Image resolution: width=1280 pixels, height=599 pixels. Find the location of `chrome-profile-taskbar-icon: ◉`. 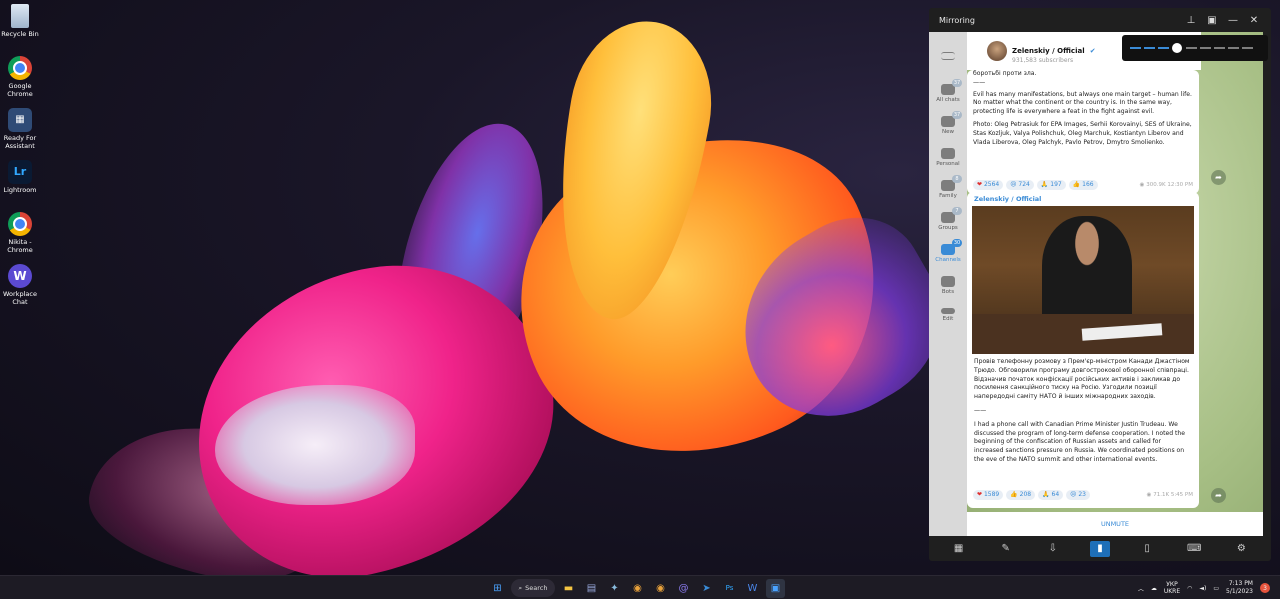

chrome-profile-taskbar-icon: ◉ is located at coordinates (660, 588).